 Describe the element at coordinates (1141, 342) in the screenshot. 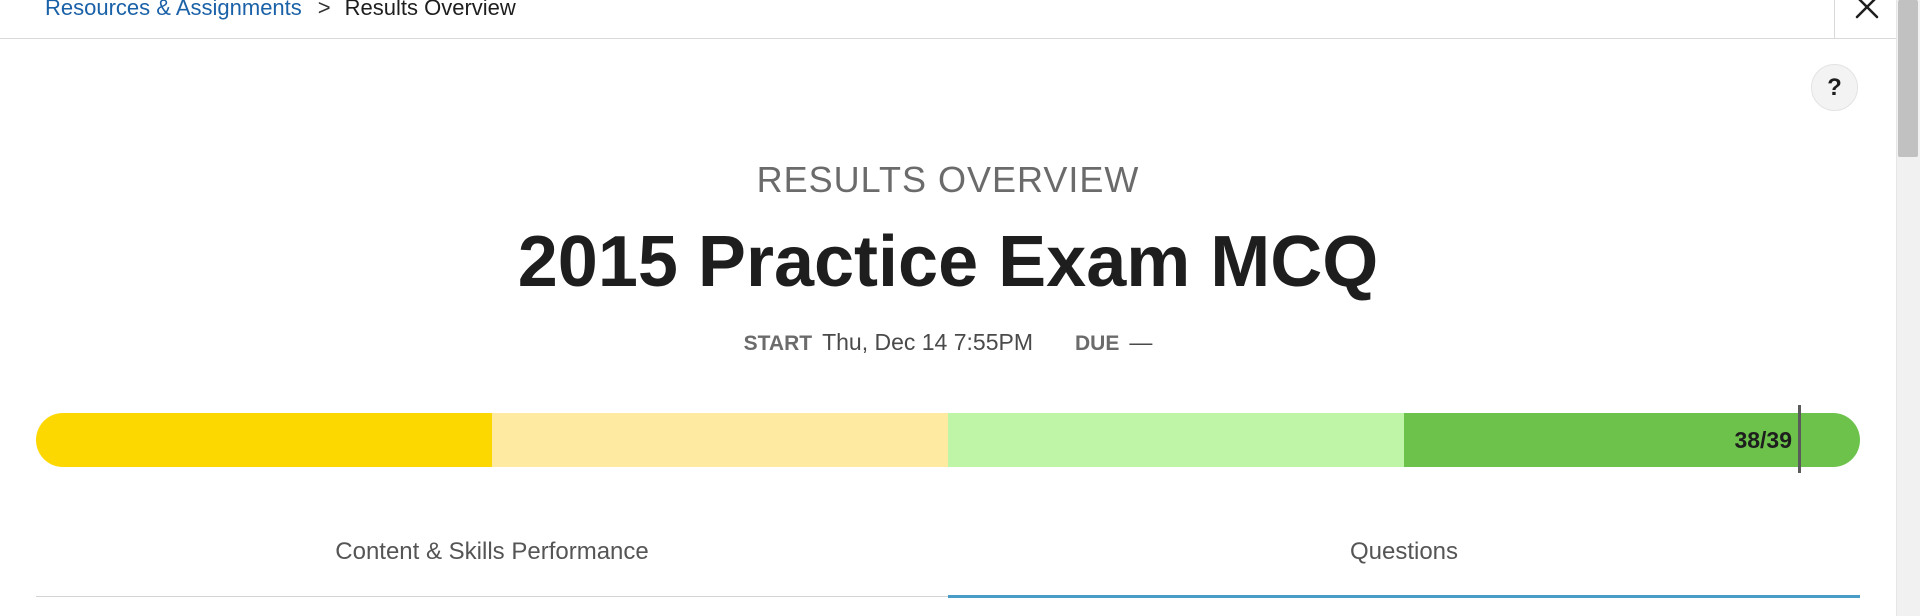

I see `due-value: —` at that location.